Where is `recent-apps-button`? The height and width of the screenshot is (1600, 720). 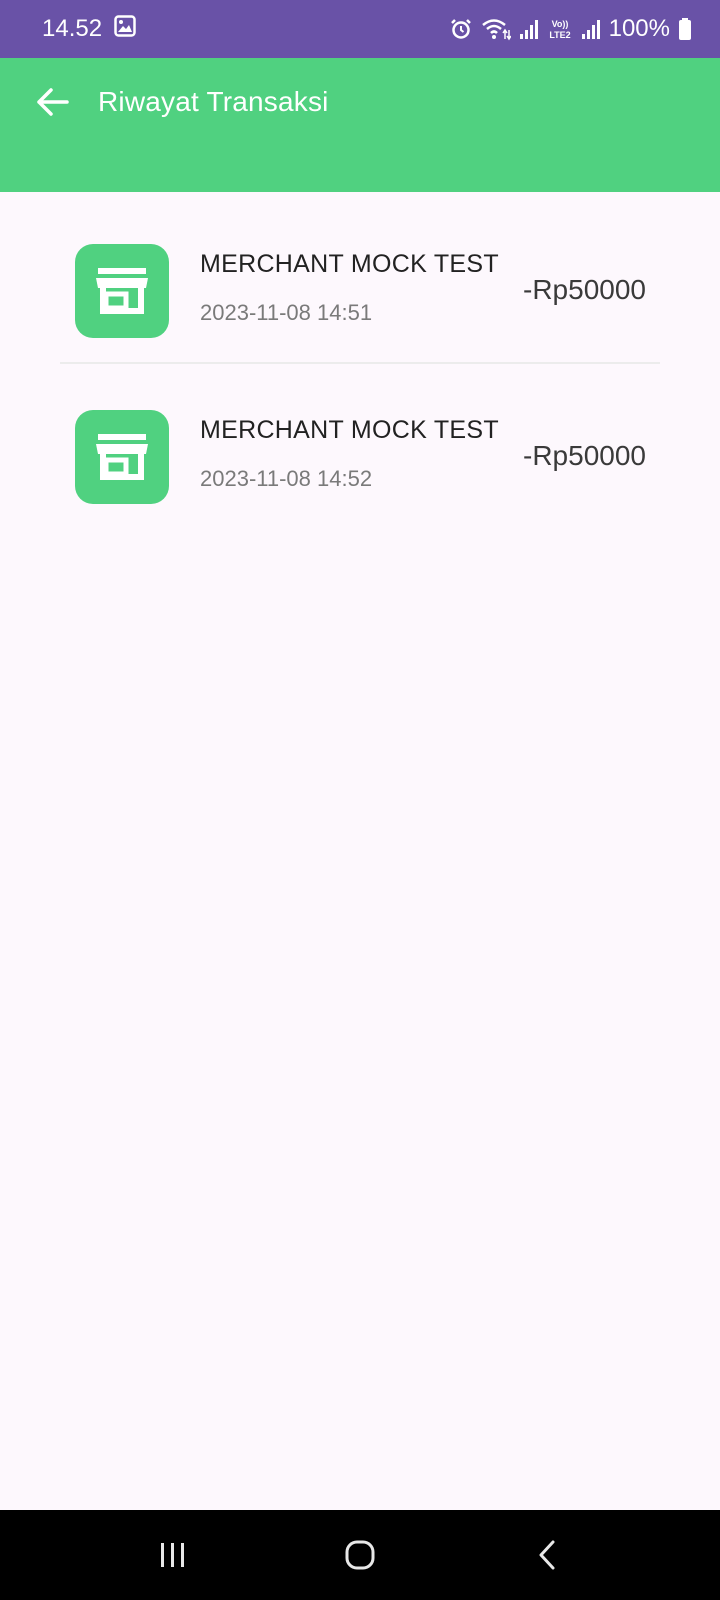
recent-apps-button is located at coordinates (173, 1555).